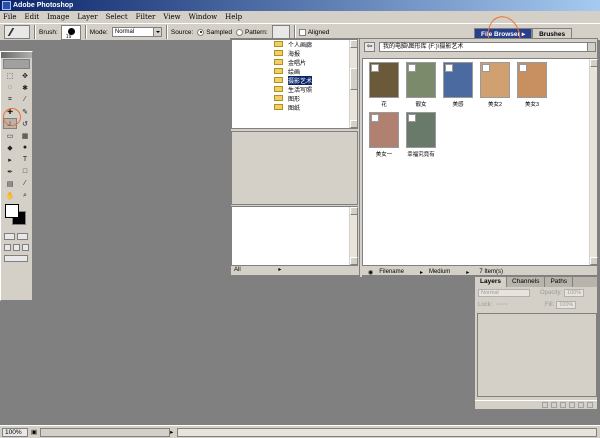 The height and width of the screenshot is (438, 600). I want to click on tab-paths: Paths, so click(559, 282).